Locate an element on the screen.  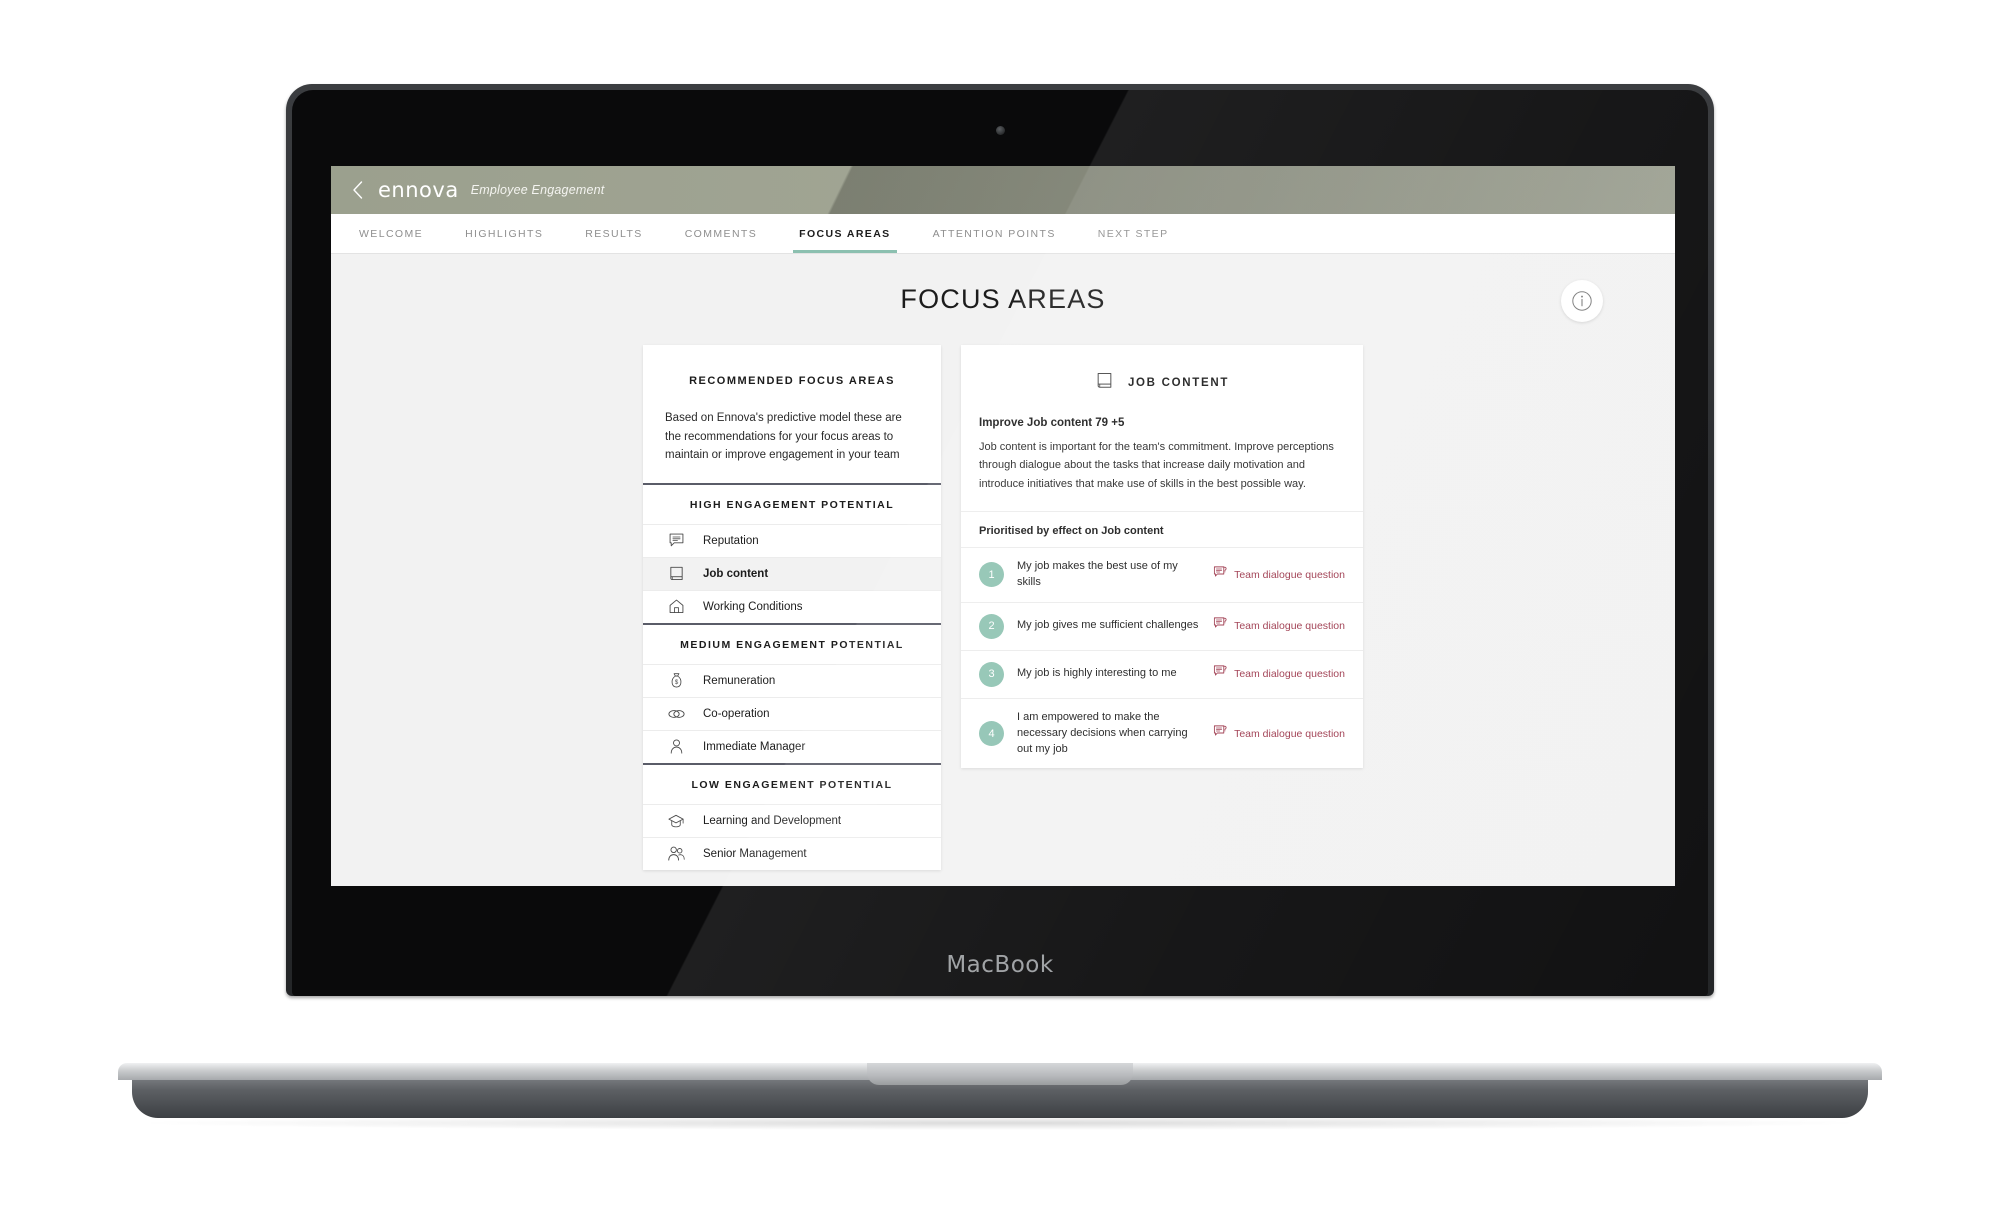
macbook-wordmark: MacBook is located at coordinates (1000, 965).